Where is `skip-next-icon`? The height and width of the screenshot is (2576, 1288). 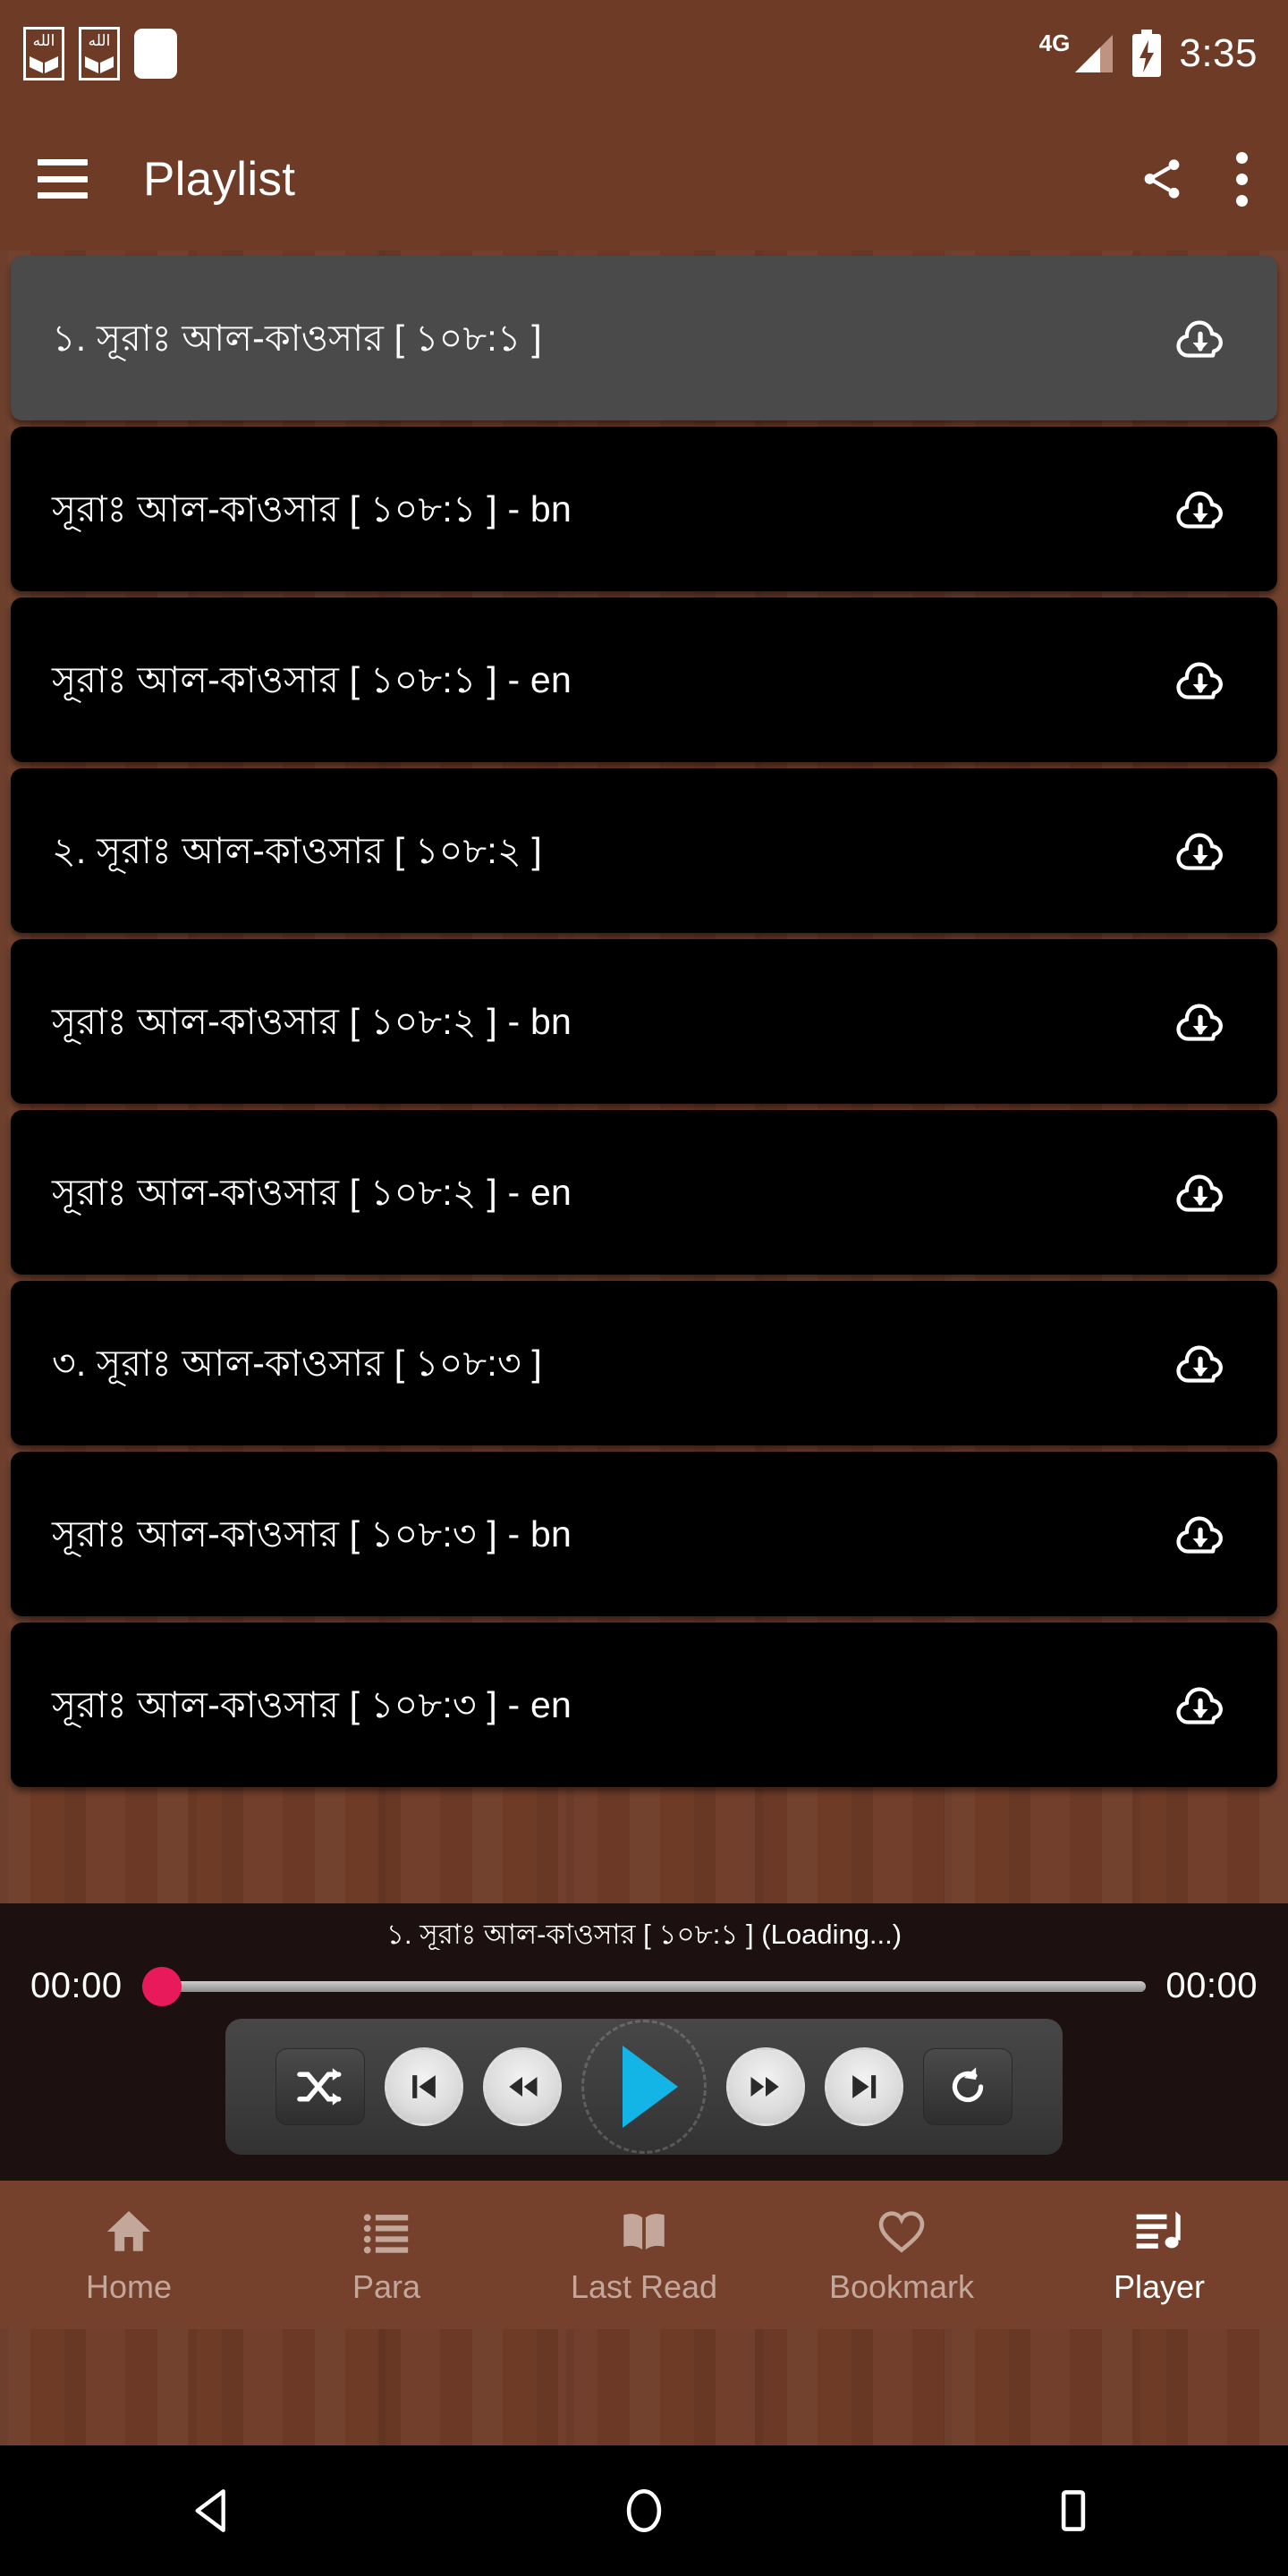
skip-next-icon is located at coordinates (864, 2086).